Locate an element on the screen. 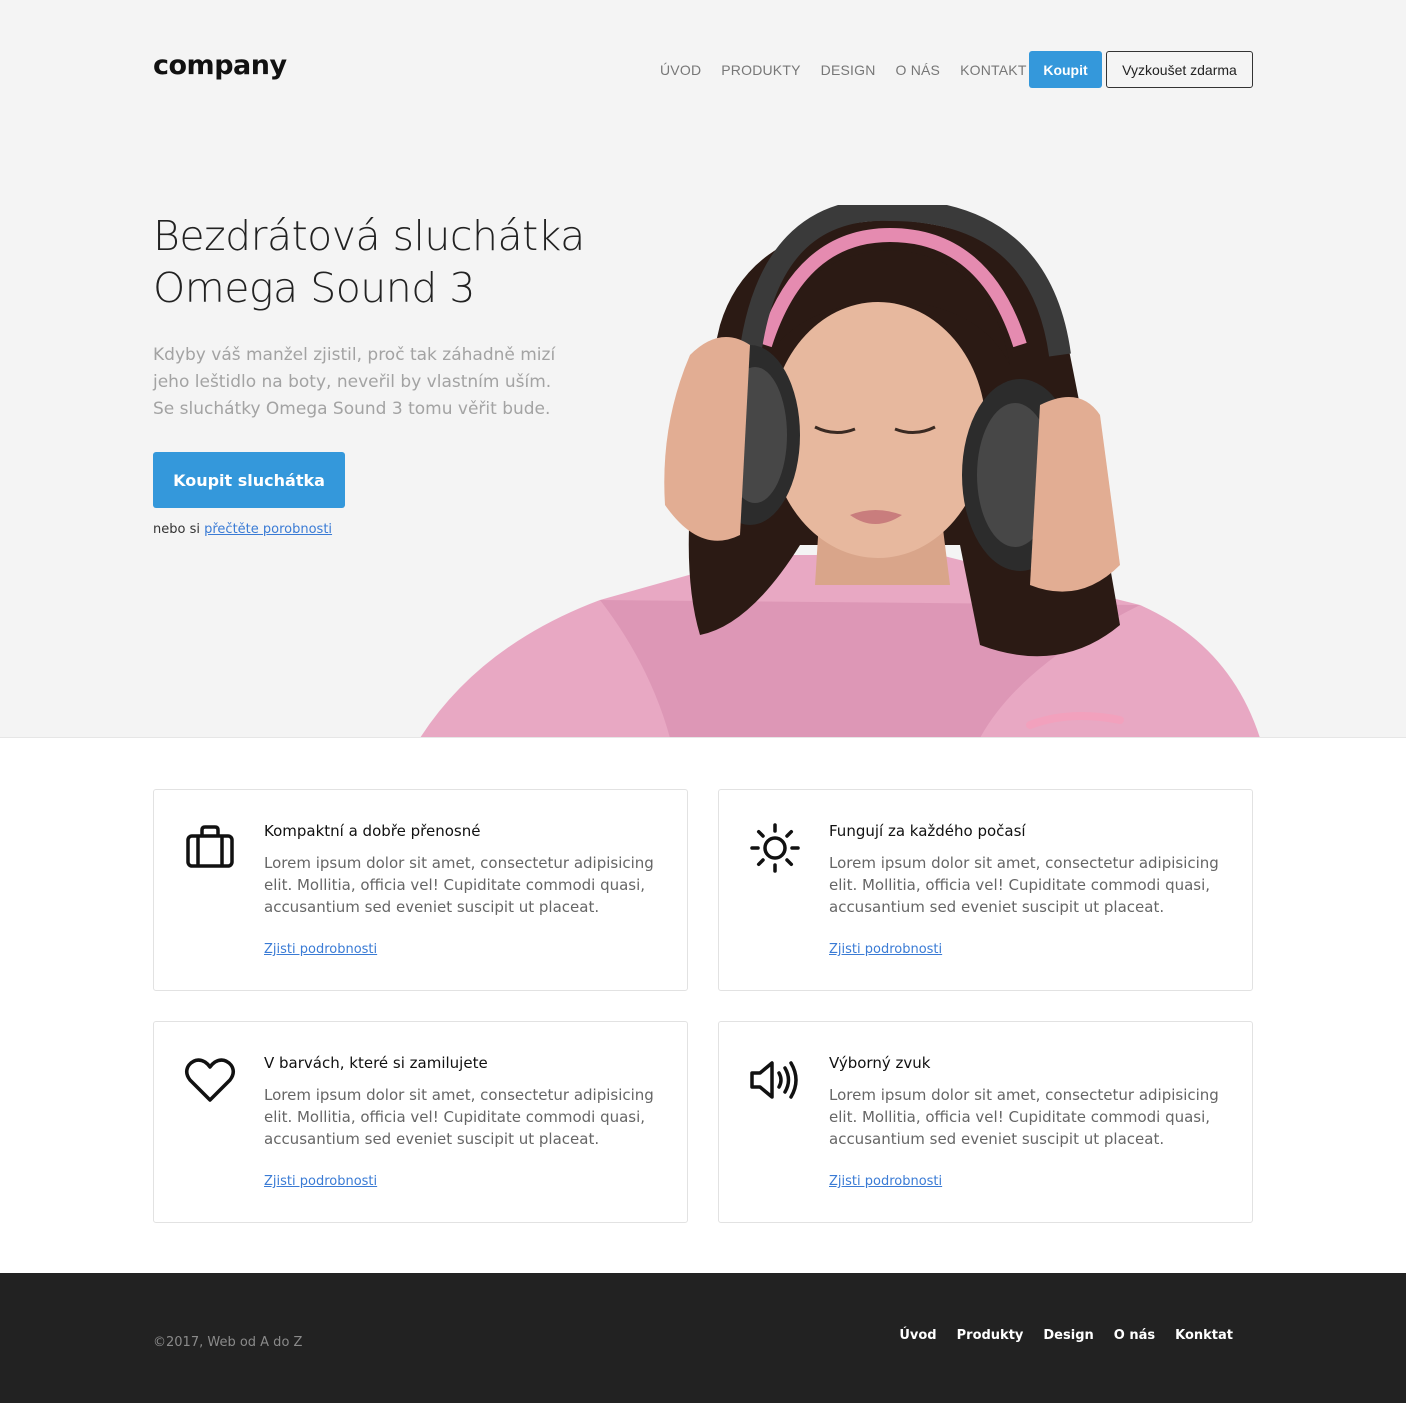 Image resolution: width=1406 pixels, height=1403 pixels. nav-item-uvod: ÚVOD is located at coordinates (680, 70).